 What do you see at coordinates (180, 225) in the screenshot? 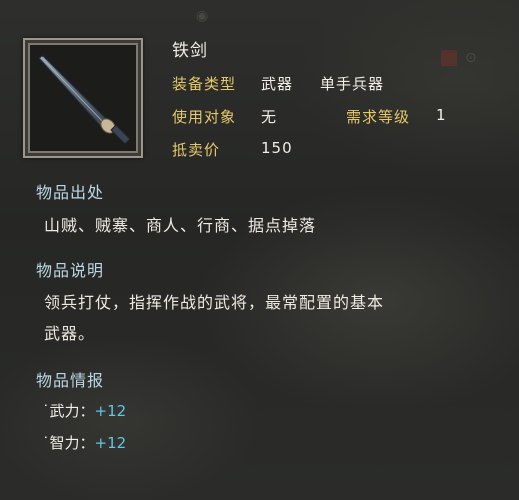
I see `source-text: 山贼、贼寨、商人、行商、据点掉落` at bounding box center [180, 225].